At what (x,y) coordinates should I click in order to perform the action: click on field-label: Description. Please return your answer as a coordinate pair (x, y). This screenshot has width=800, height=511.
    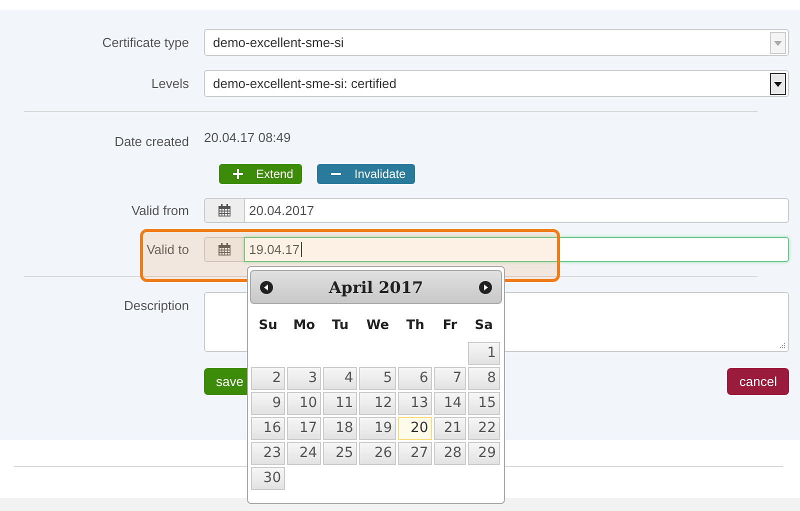
    Looking at the image, I should click on (155, 305).